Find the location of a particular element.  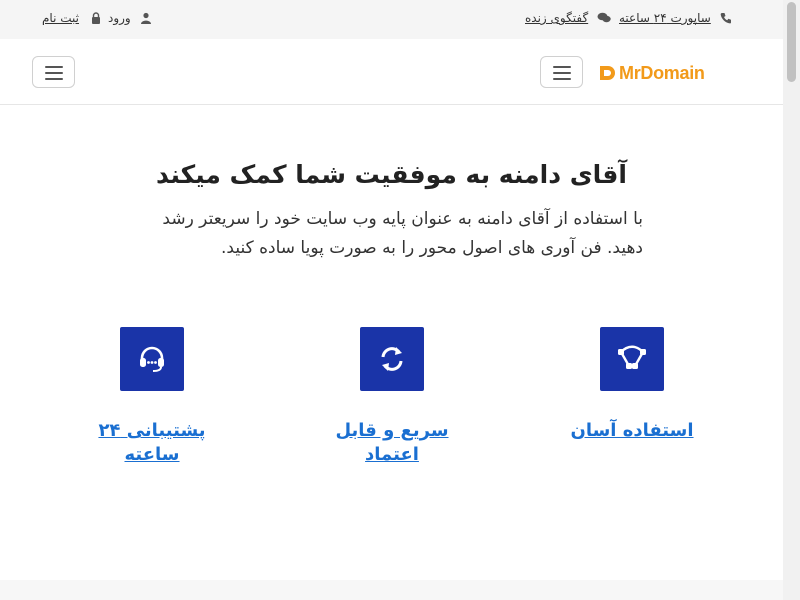

bezier-curve-icon is located at coordinates (632, 357).